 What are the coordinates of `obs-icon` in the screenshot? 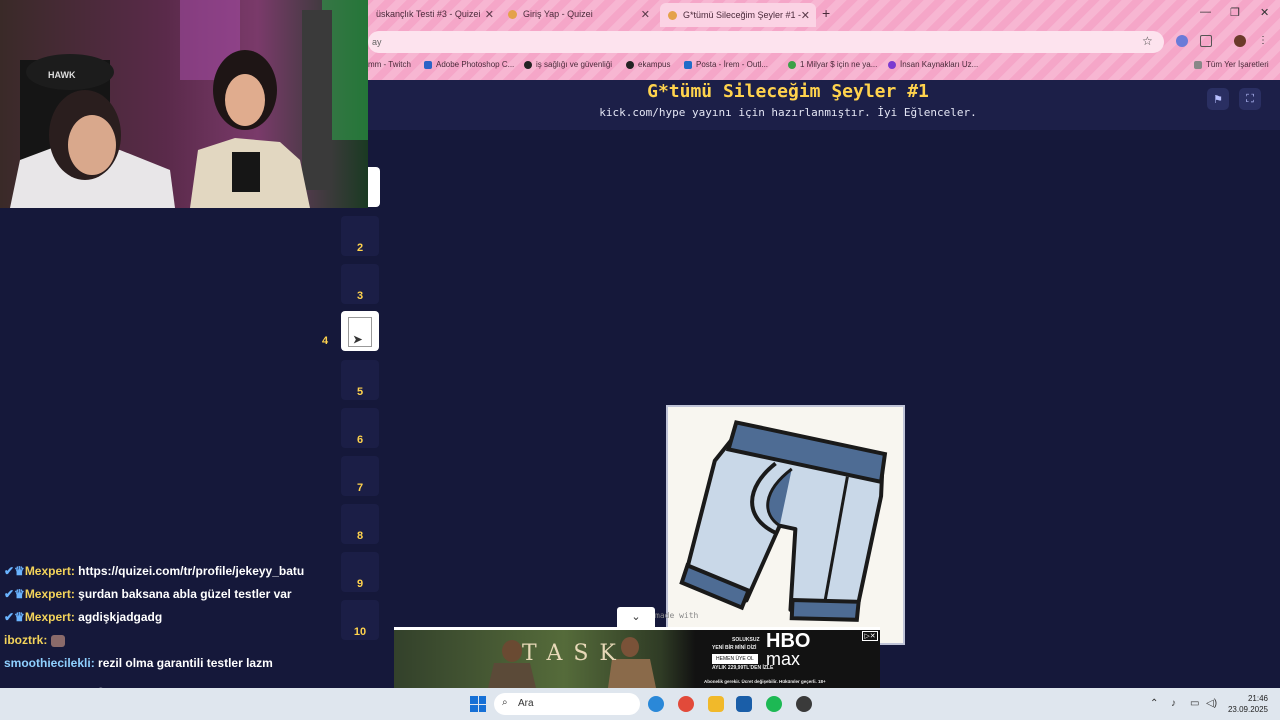 It's located at (804, 704).